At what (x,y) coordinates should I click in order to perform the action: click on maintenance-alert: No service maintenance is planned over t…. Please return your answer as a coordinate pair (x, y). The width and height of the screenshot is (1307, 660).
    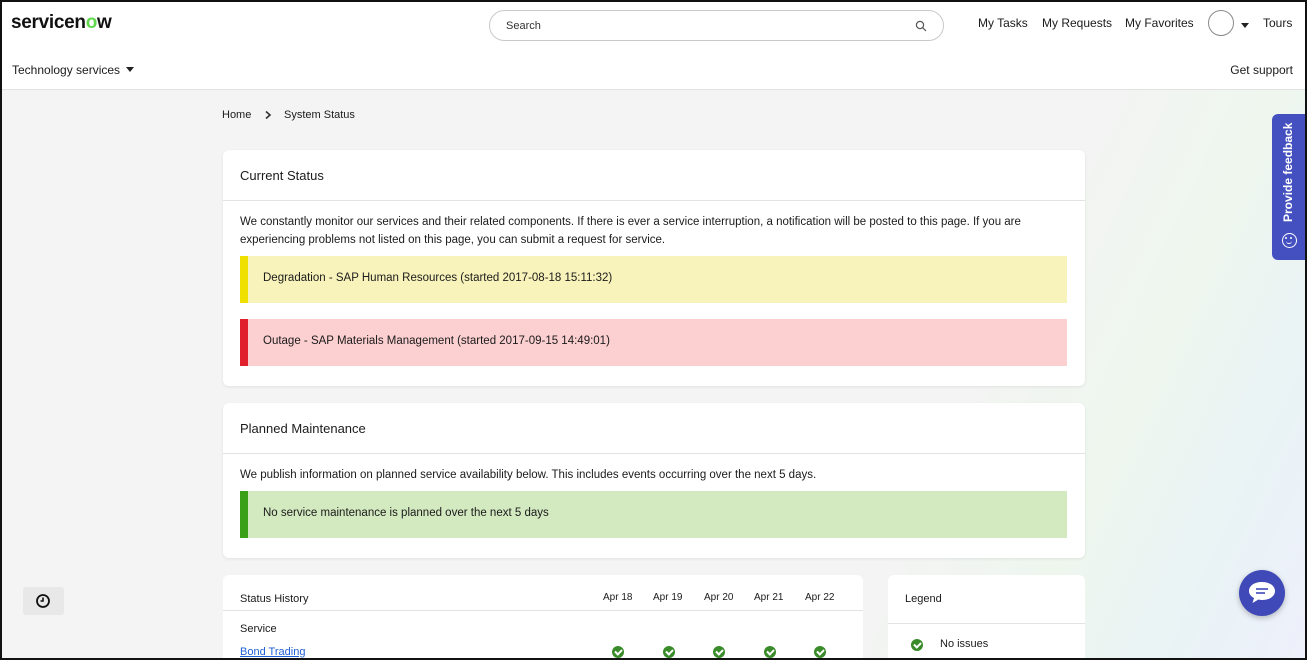
    Looking at the image, I should click on (653, 514).